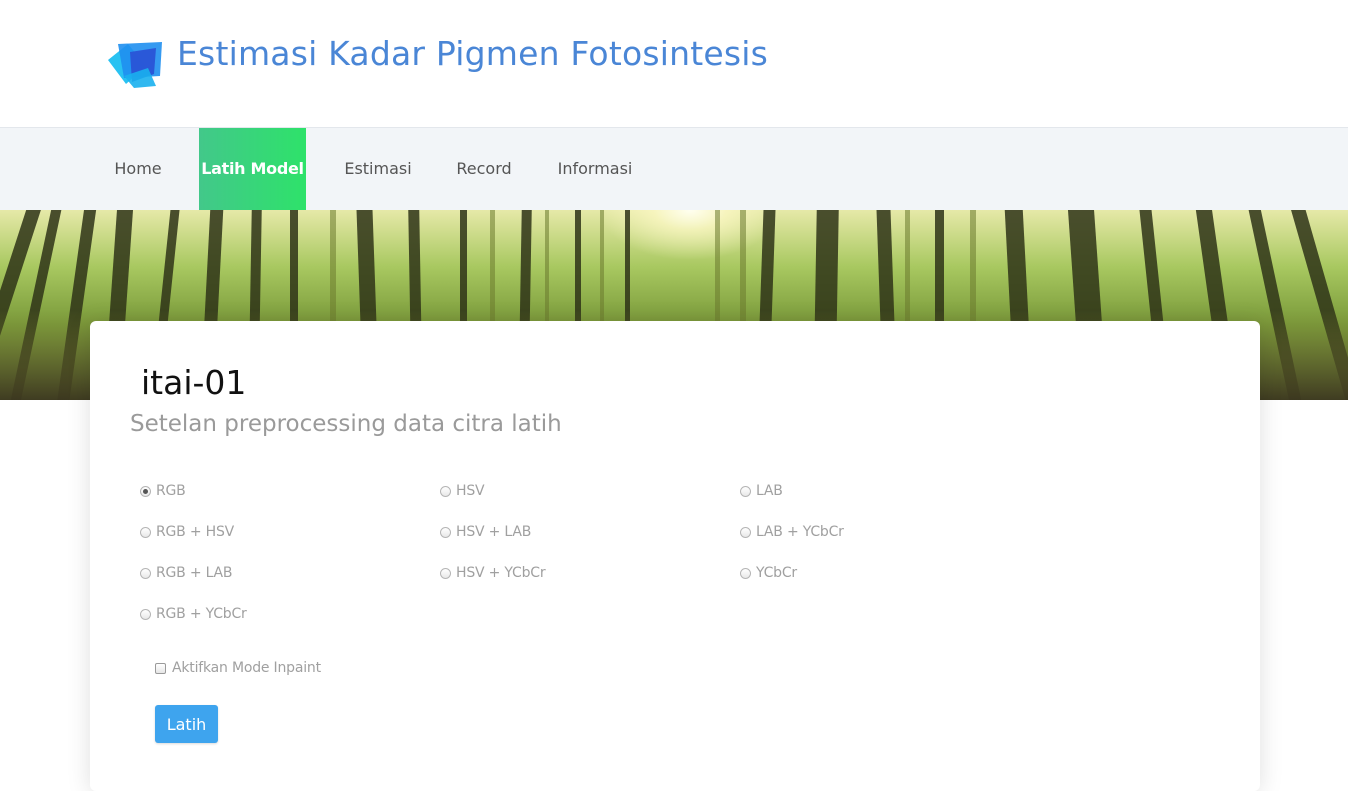  I want to click on inpaint-mode-checkbox-option: Aktifkan Mode Inpaint, so click(238, 668).